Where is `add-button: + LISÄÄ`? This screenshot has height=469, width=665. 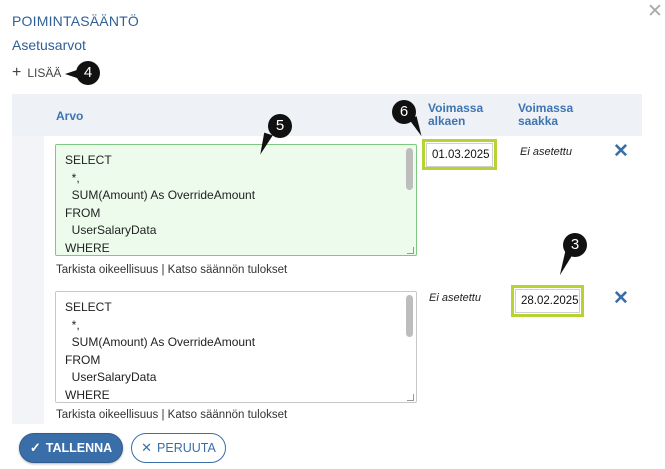 add-button: + LISÄÄ is located at coordinates (37, 72).